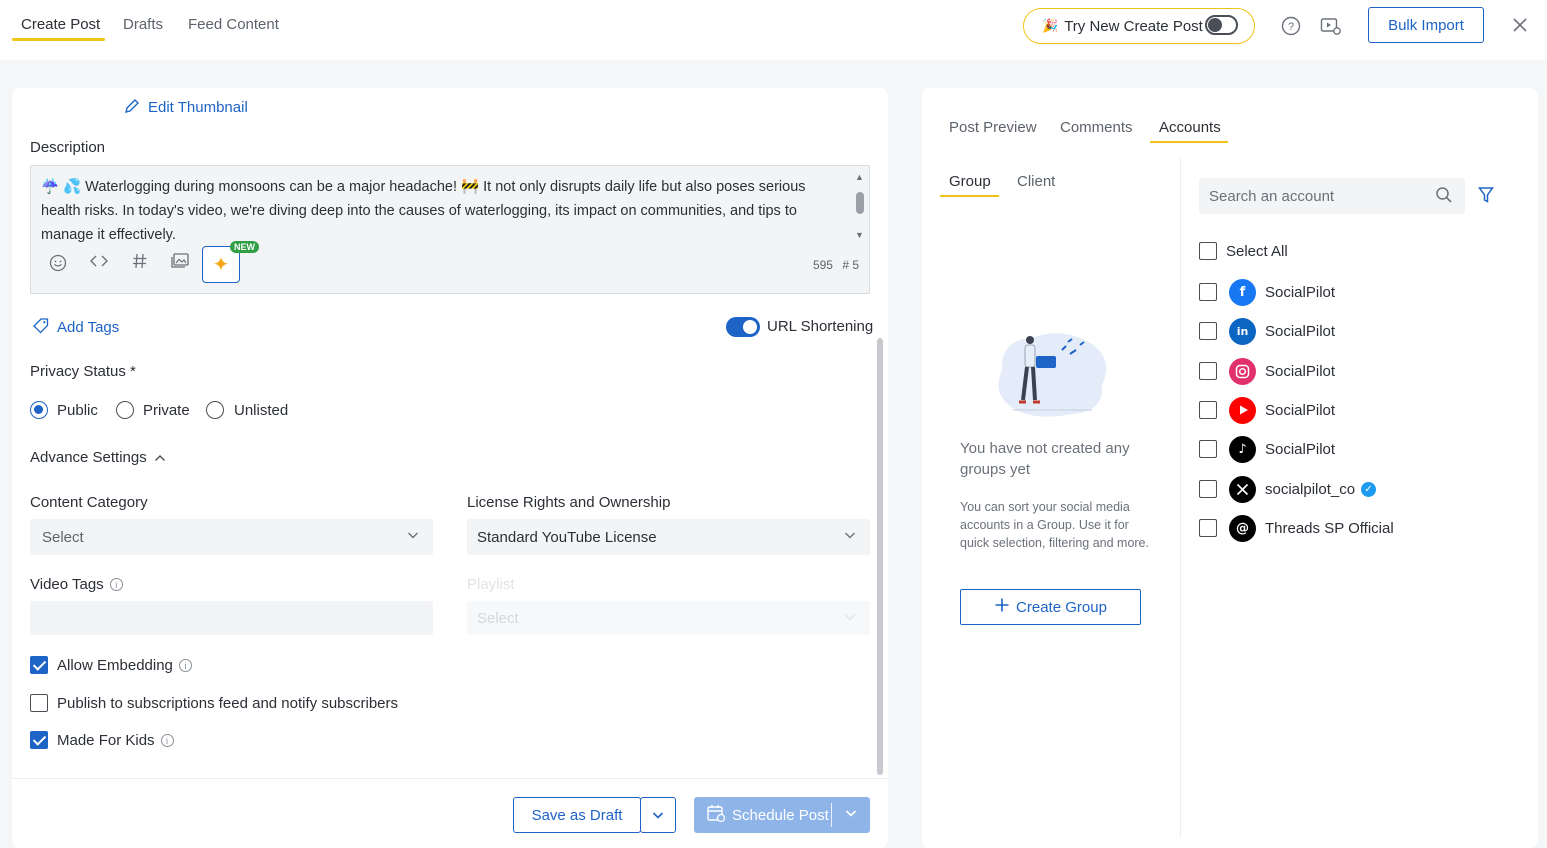  What do you see at coordinates (68, 147) in the screenshot?
I see `description-label: Description` at bounding box center [68, 147].